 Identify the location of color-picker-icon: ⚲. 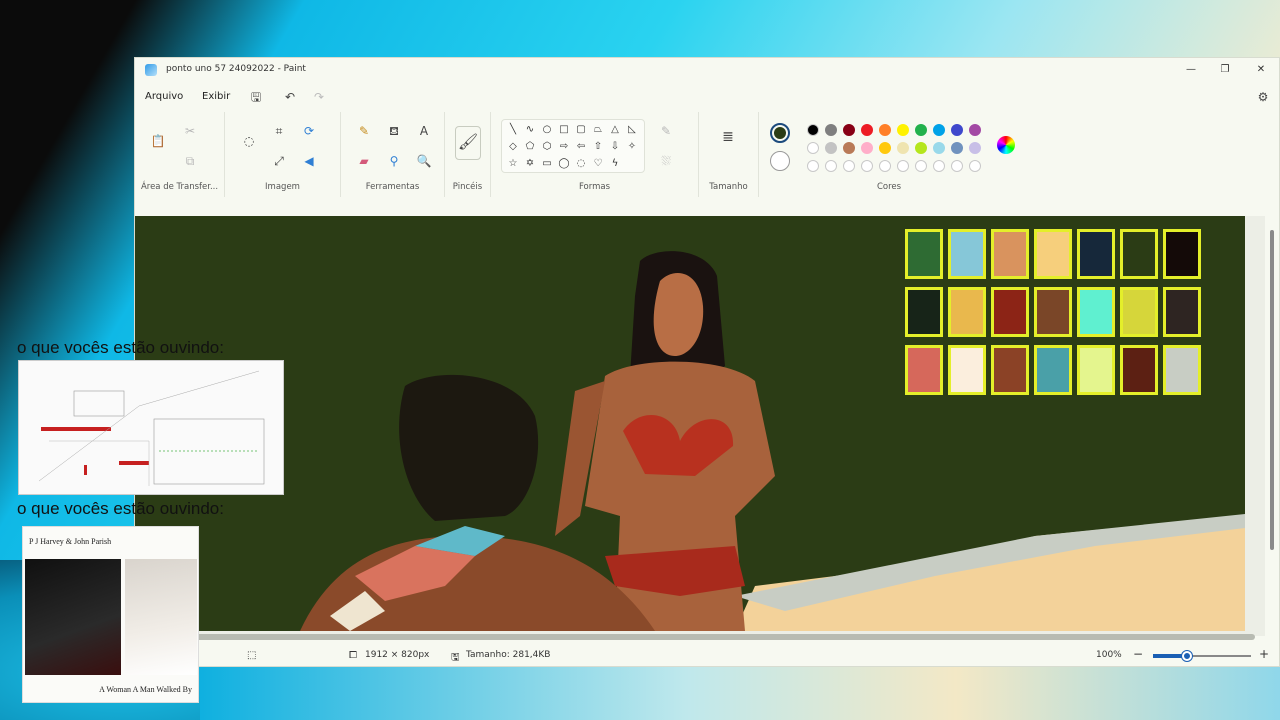
(394, 161).